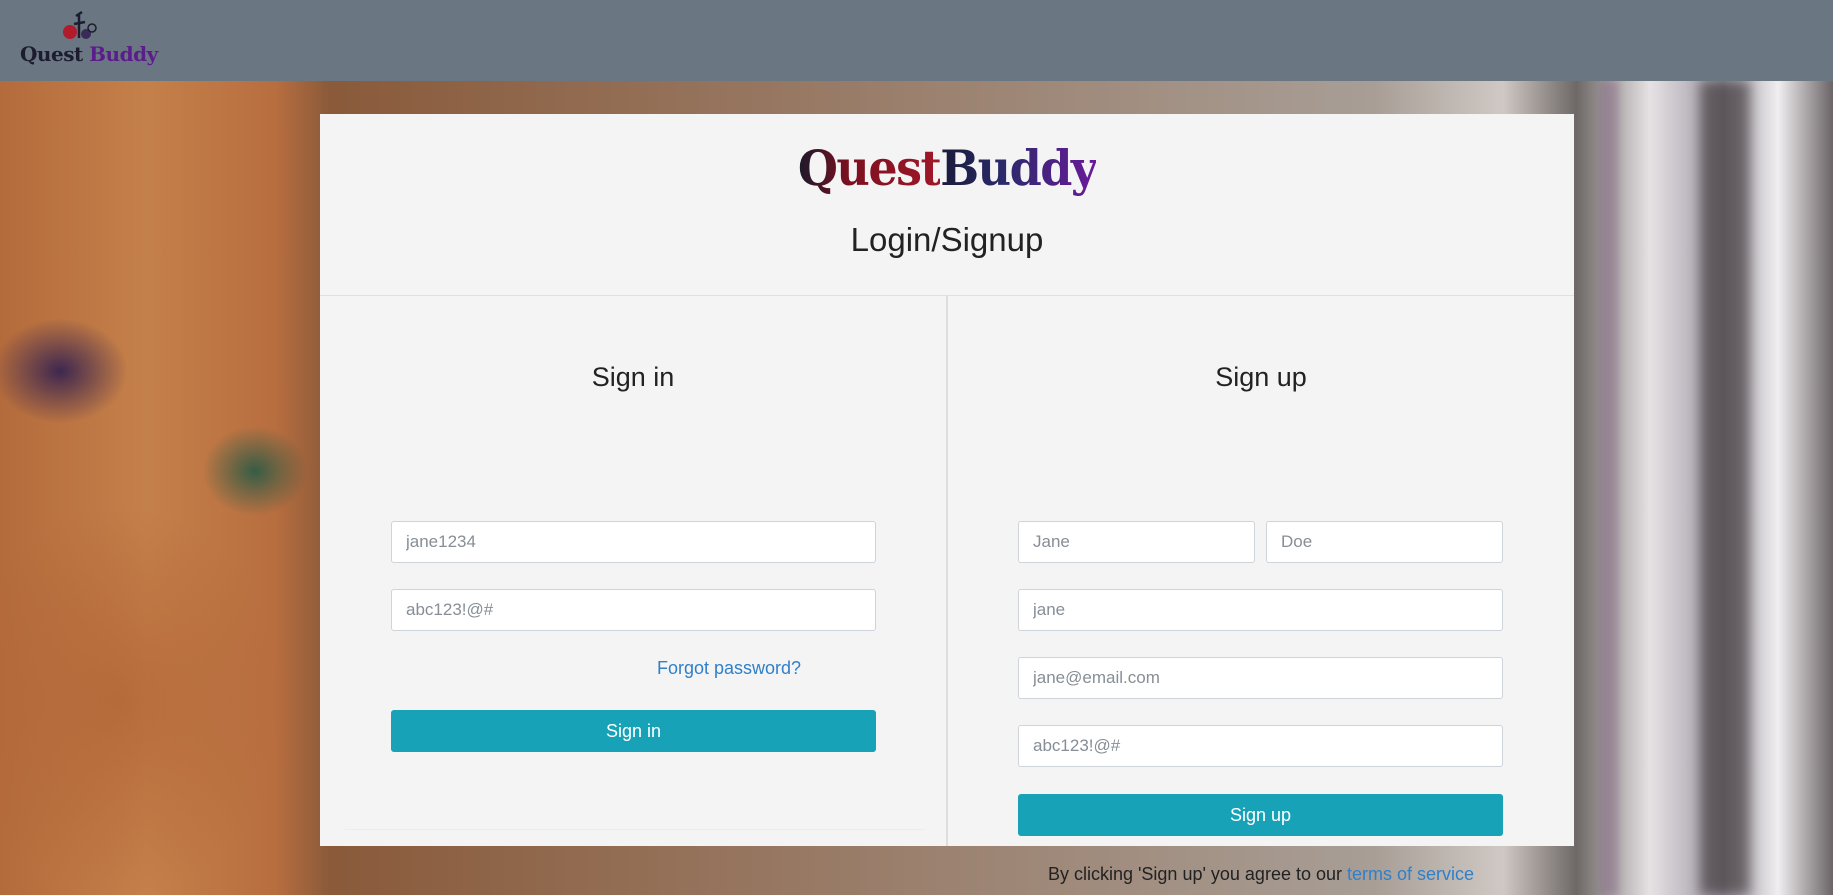 The width and height of the screenshot is (1833, 895). Describe the element at coordinates (633, 610) in the screenshot. I see `signin-password-input` at that location.